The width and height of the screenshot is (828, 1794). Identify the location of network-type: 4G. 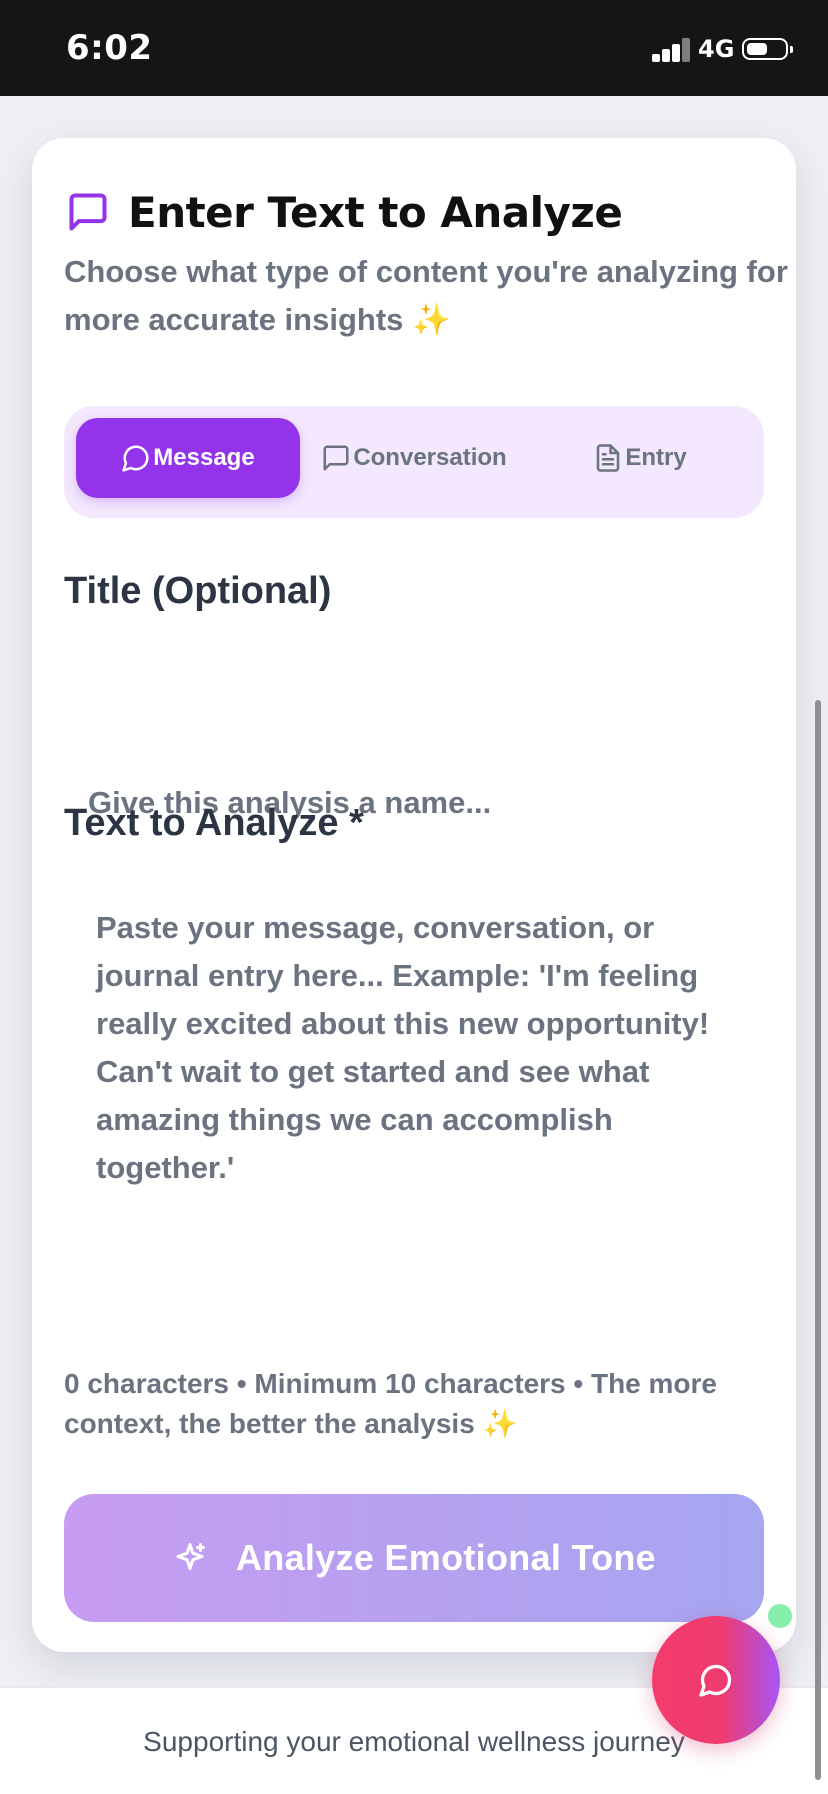
(716, 49).